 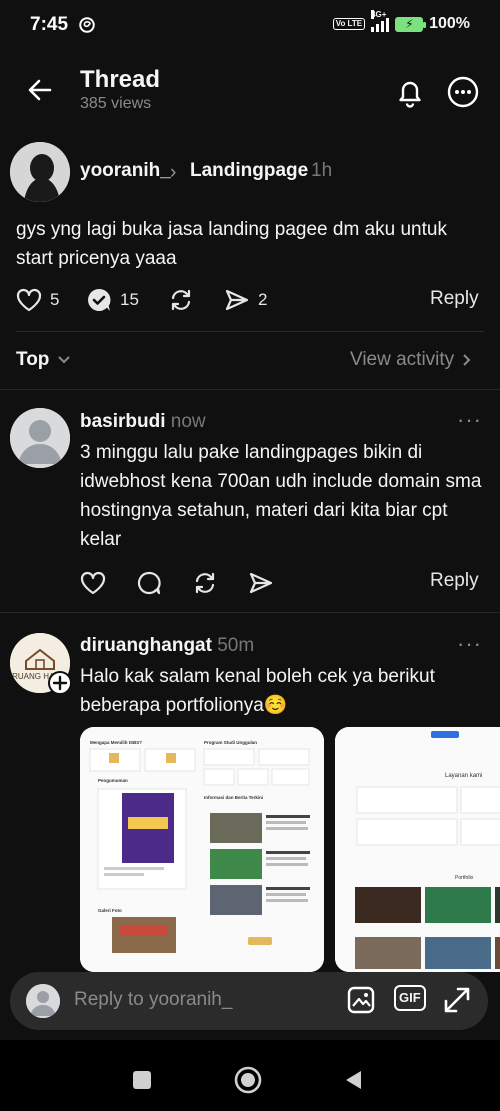 I want to click on status-right: Vo LTE 4G+ ⚡ 100%, so click(x=401, y=21).